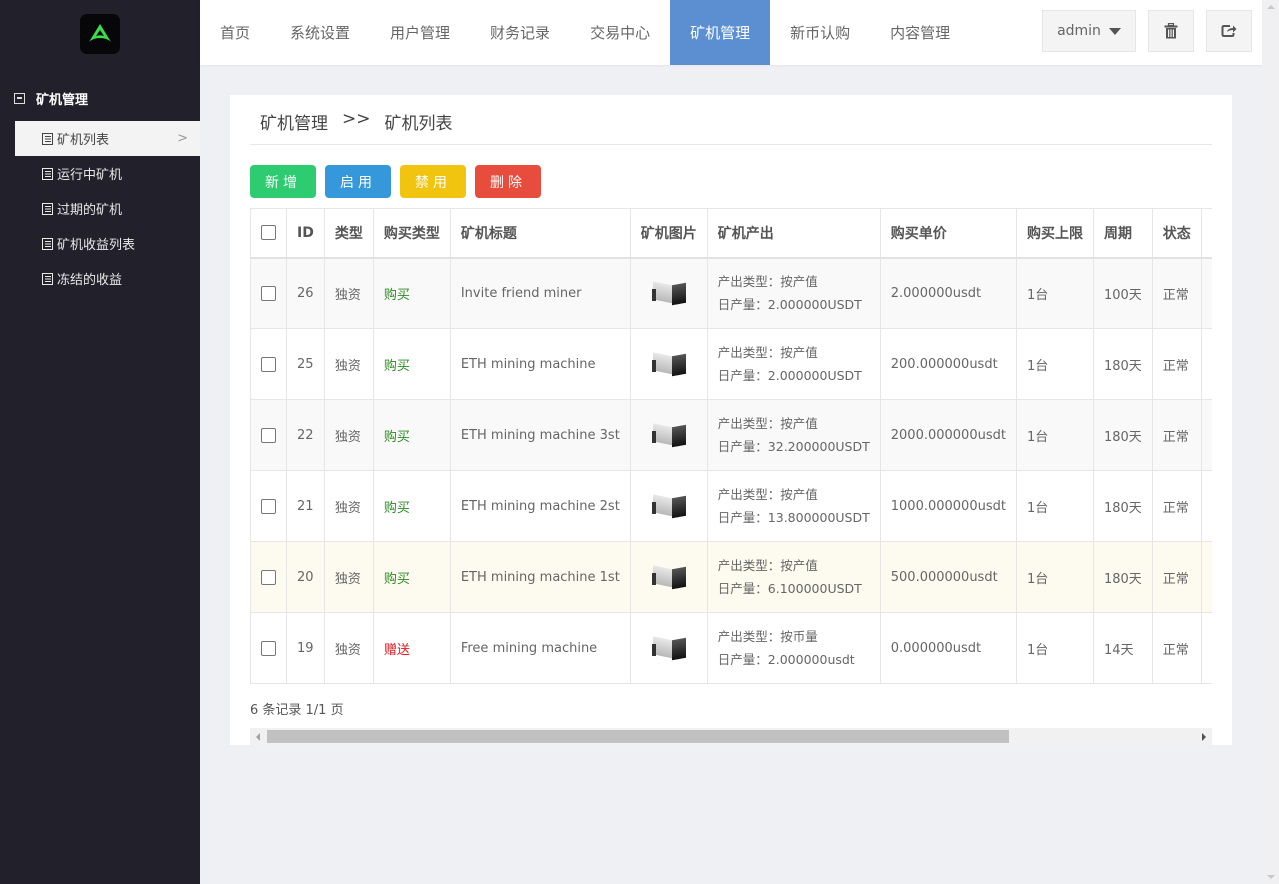 Image resolution: width=1279 pixels, height=884 pixels. I want to click on cell-period: 180天, so click(1122, 577).